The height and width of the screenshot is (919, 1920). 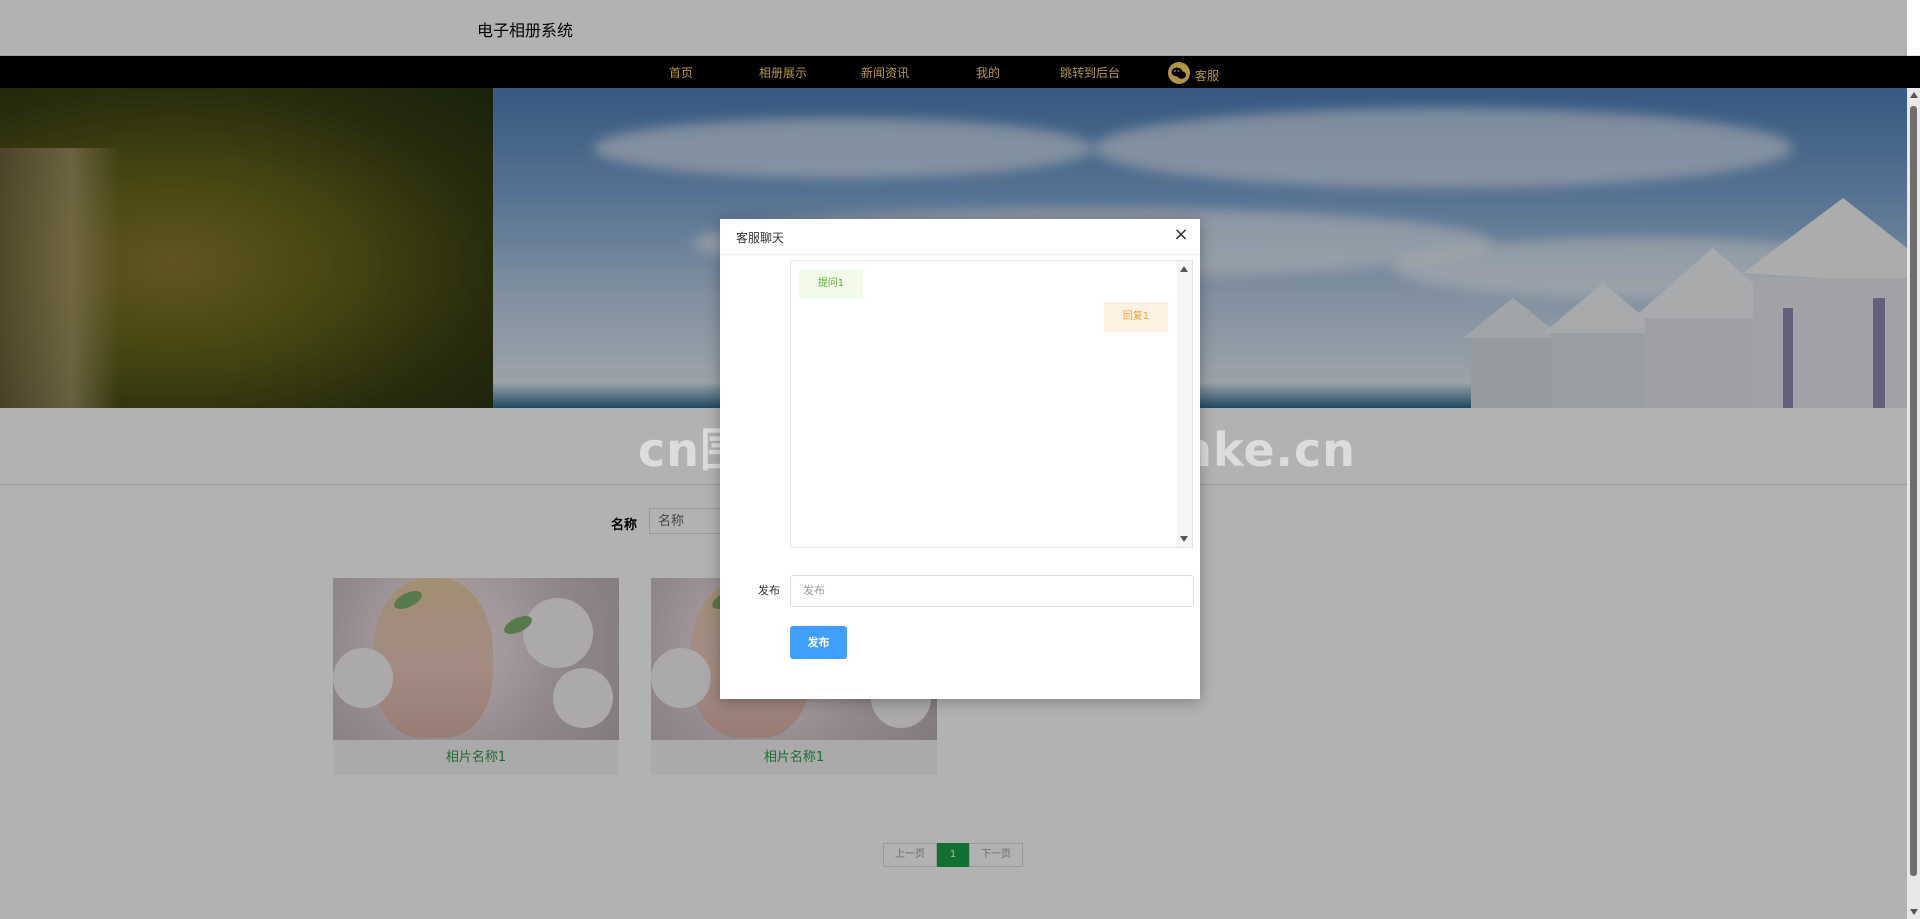 I want to click on chat-history: 提问1 回复1, so click(x=991, y=404).